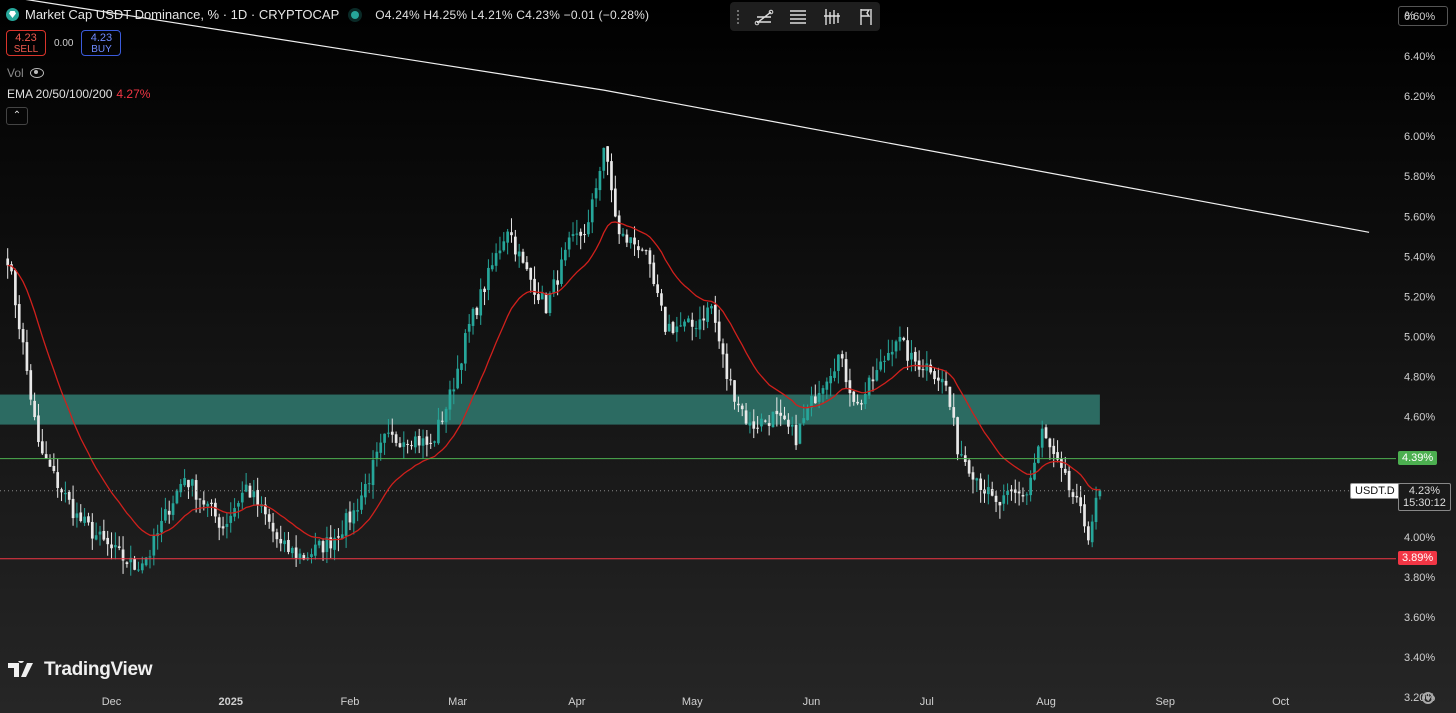 The image size is (1456, 713). Describe the element at coordinates (832, 17) in the screenshot. I see `long-position-tool-icon` at that location.